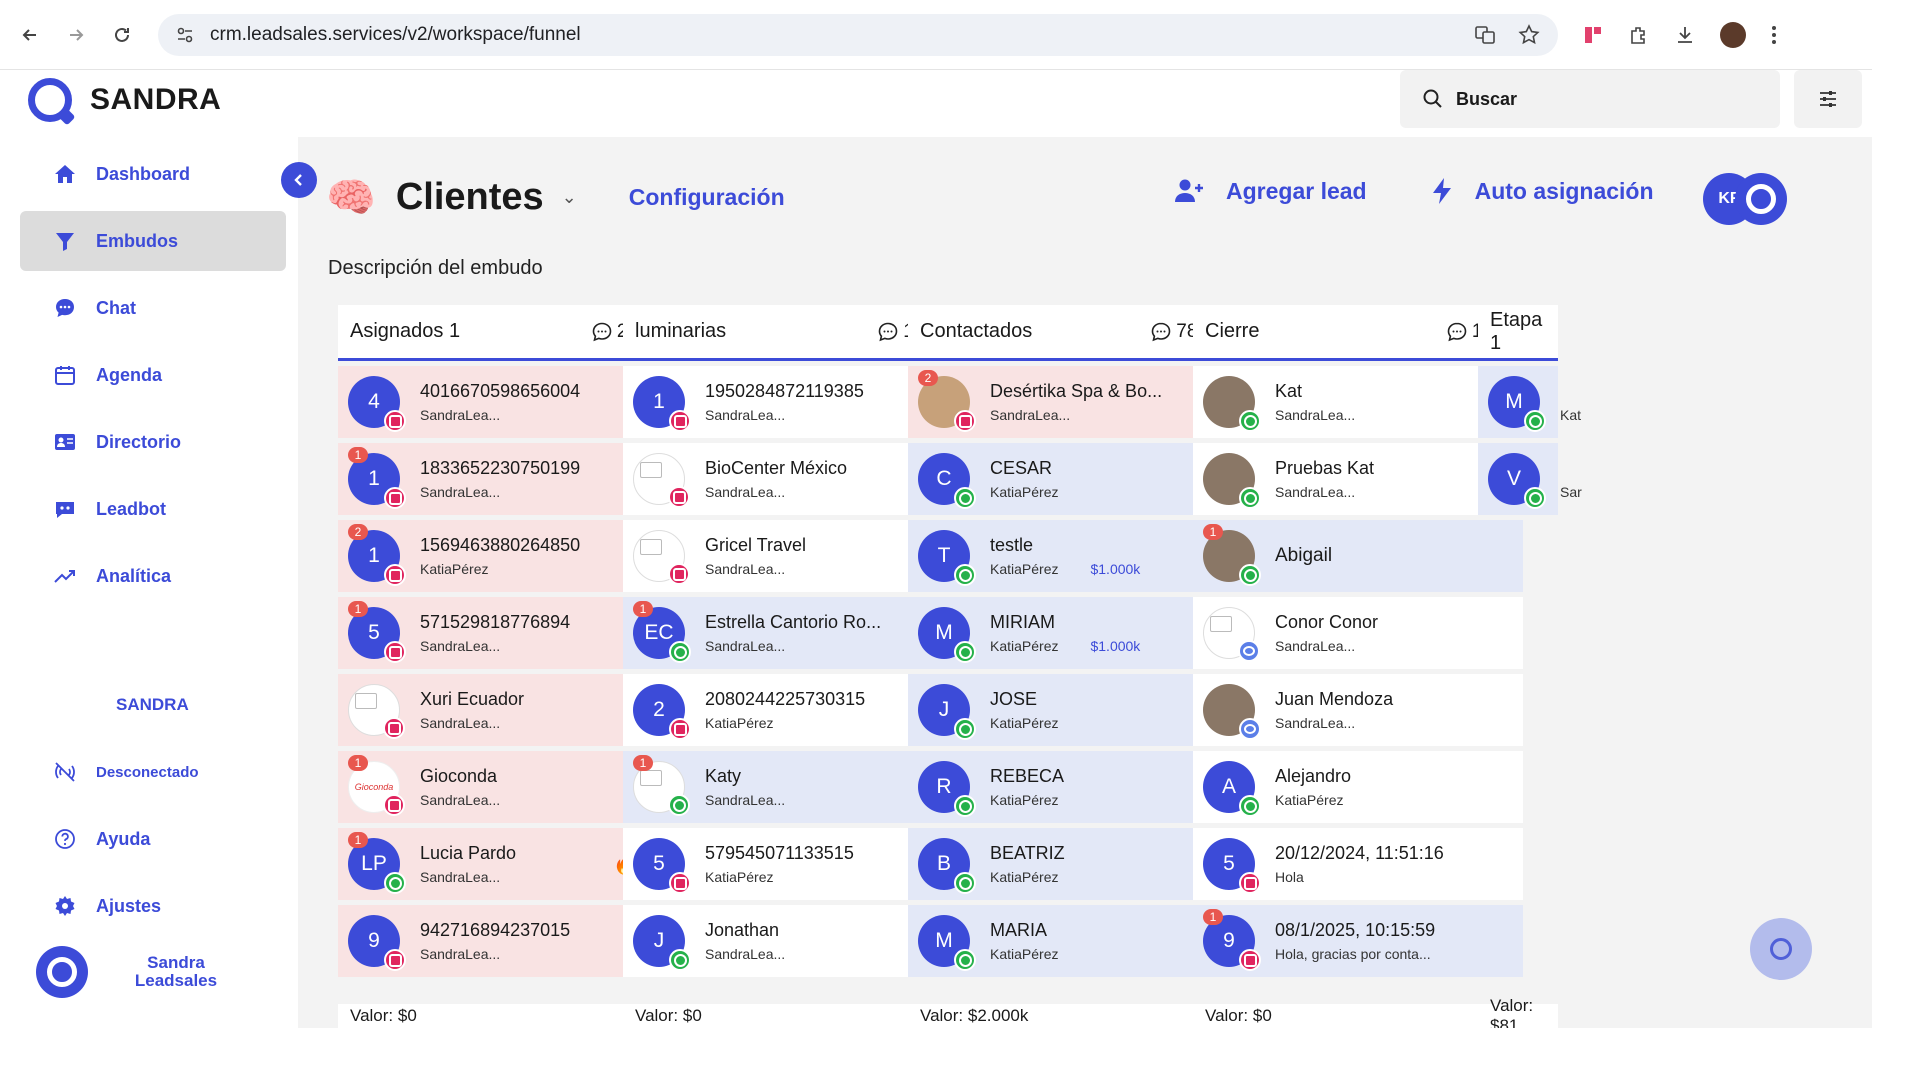 This screenshot has width=1920, height=1080. What do you see at coordinates (1270, 191) in the screenshot?
I see `add-lead-button: Agregar lead` at bounding box center [1270, 191].